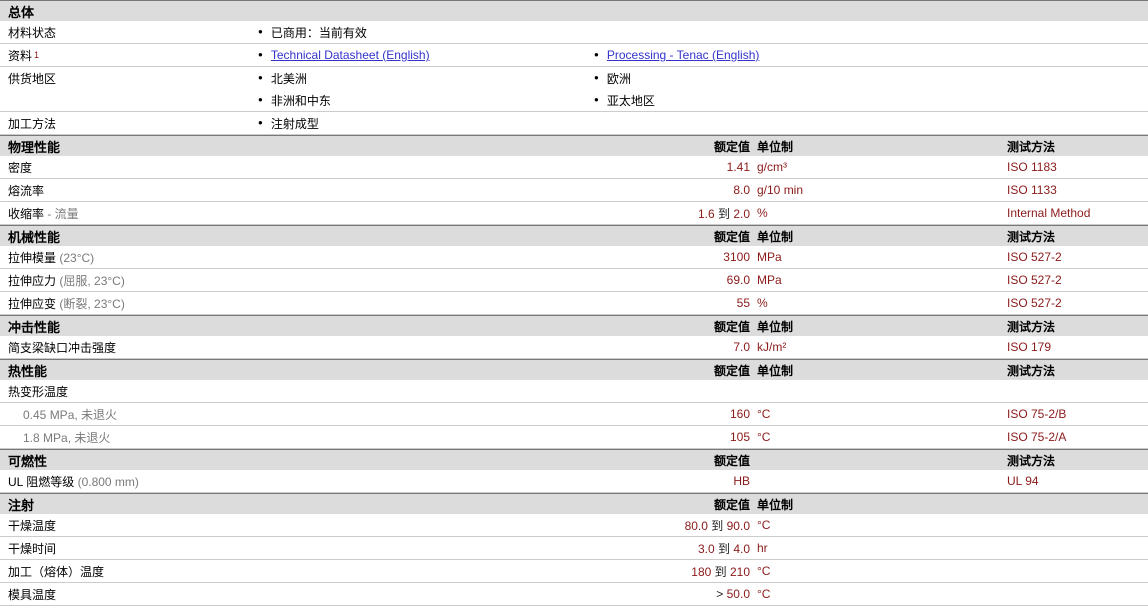  What do you see at coordinates (707, 548) in the screenshot?
I see `value-number: 3.0` at bounding box center [707, 548].